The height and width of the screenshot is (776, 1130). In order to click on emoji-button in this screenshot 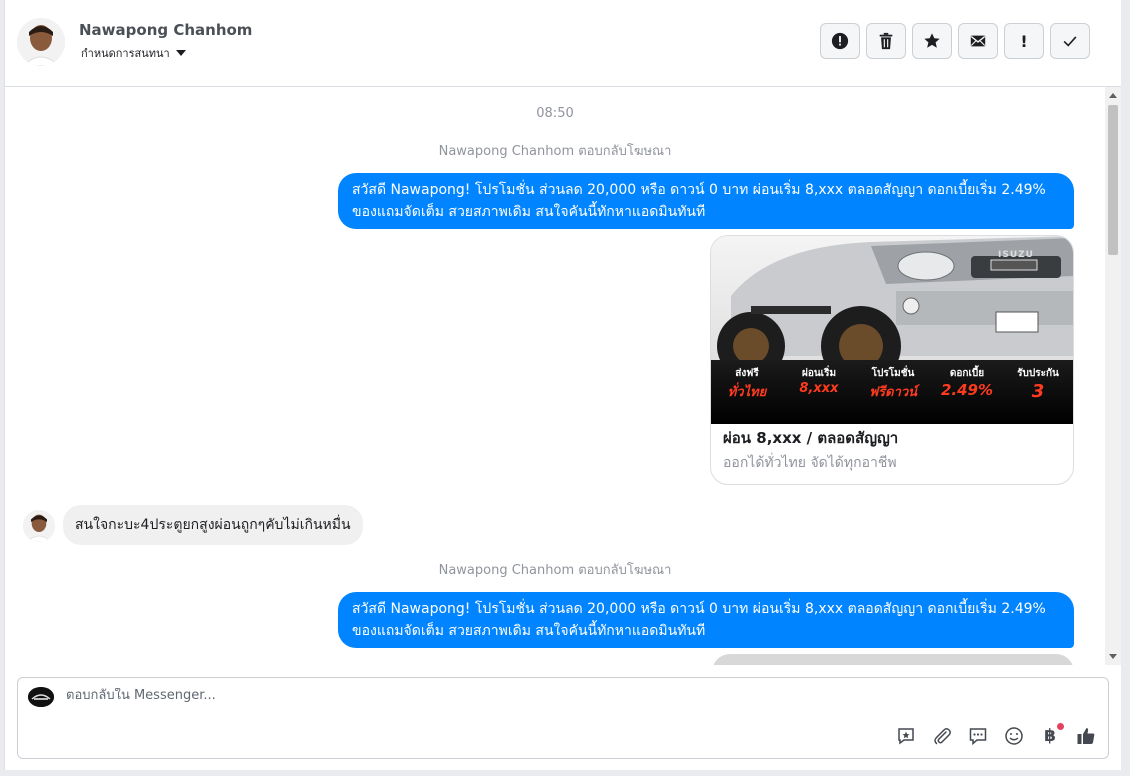, I will do `click(1014, 736)`.